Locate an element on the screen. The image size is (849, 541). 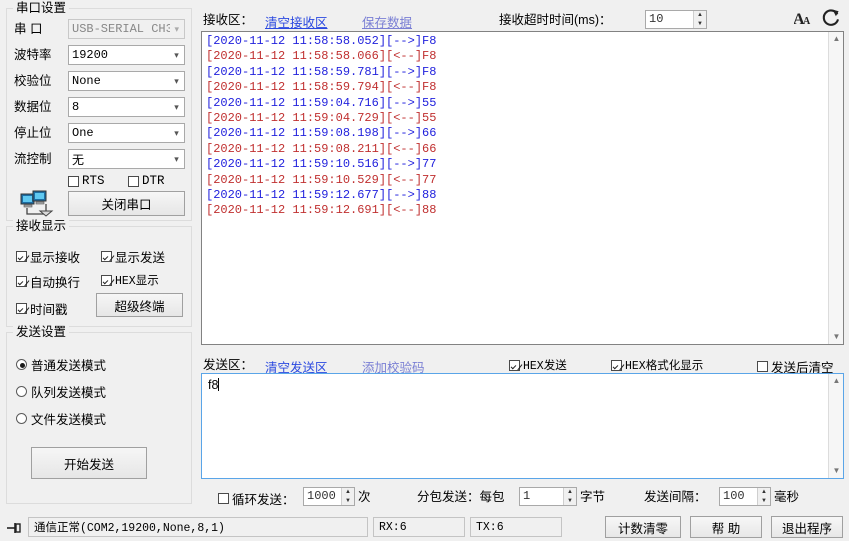
send-interval-spinner: 100 ▲ ▼ is located at coordinates (745, 496).